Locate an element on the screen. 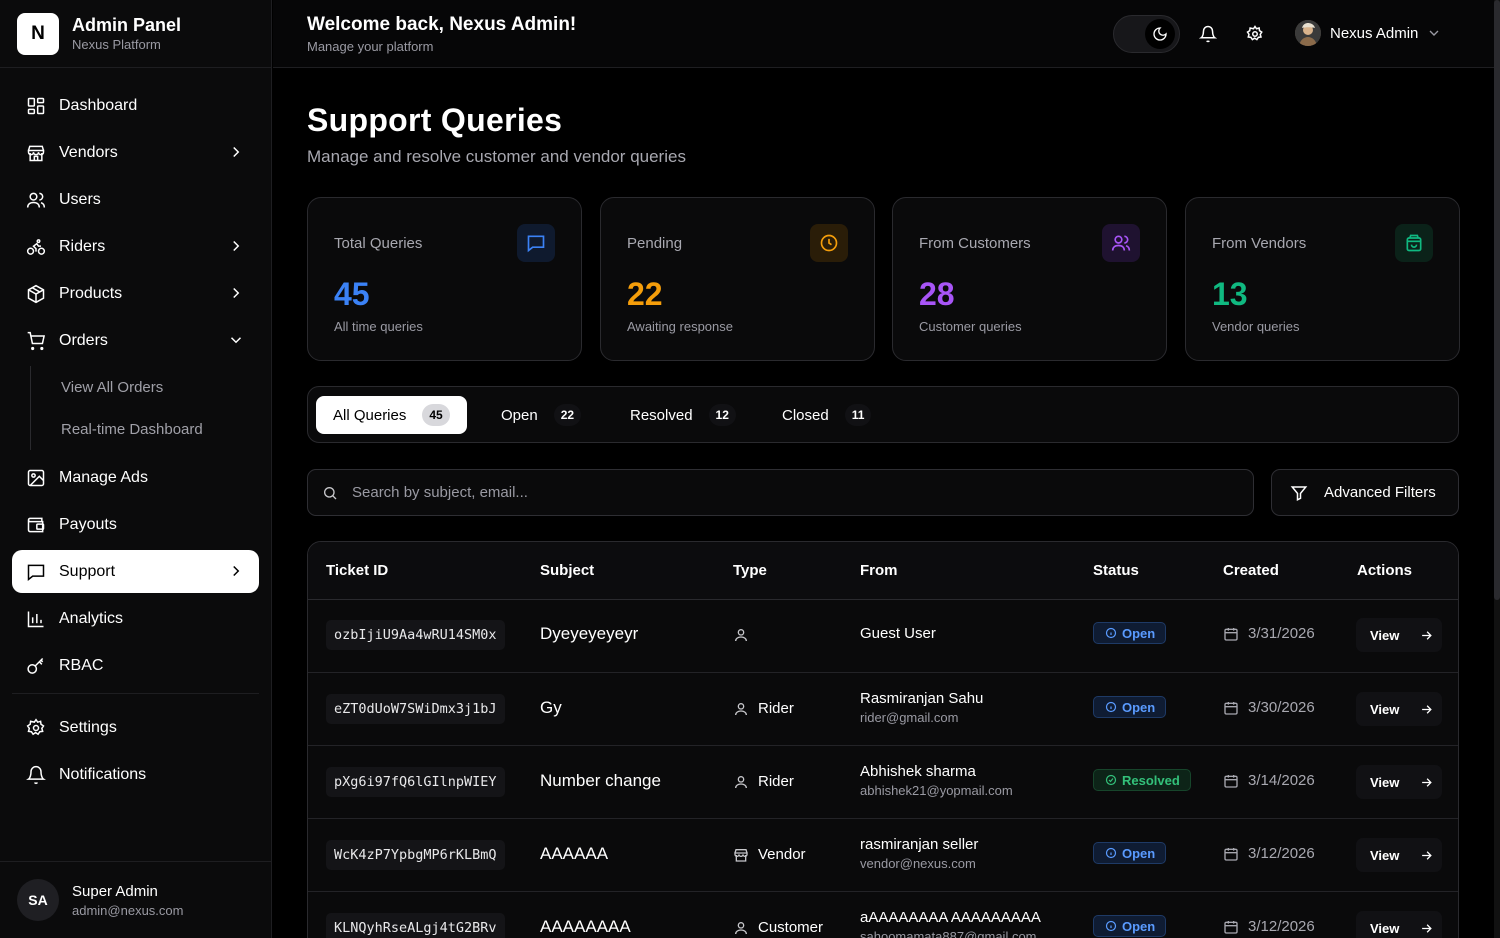 Image resolution: width=1500 pixels, height=938 pixels. stat-value: 45 is located at coordinates (352, 294).